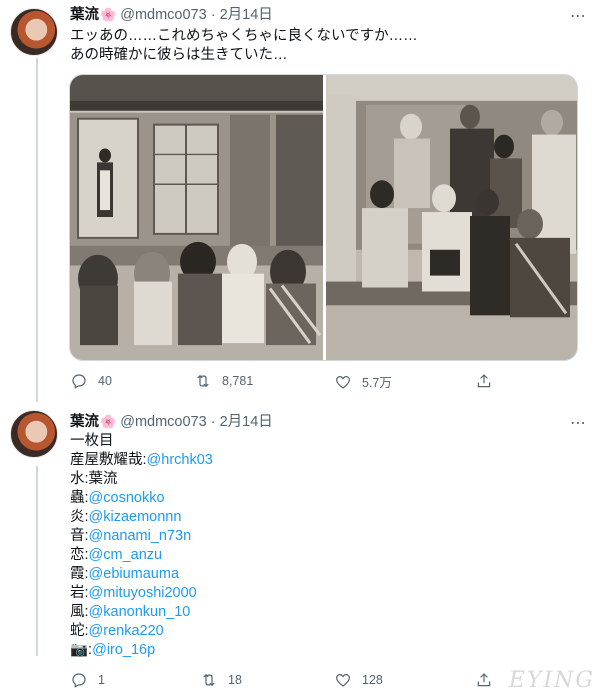 This screenshot has width=601, height=697. I want to click on tweet-actions: 40 8,781 5.7万, so click(285, 382).